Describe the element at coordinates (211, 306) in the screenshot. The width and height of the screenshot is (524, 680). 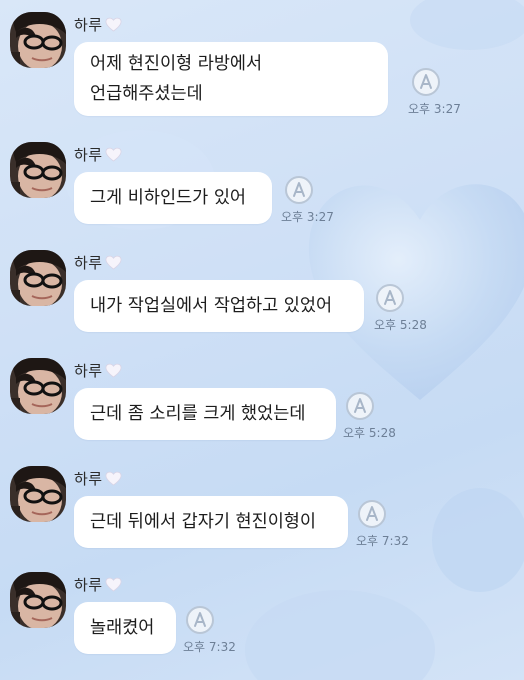
I see `message-text: 내가 작업실에서 작업하고 있었어` at that location.